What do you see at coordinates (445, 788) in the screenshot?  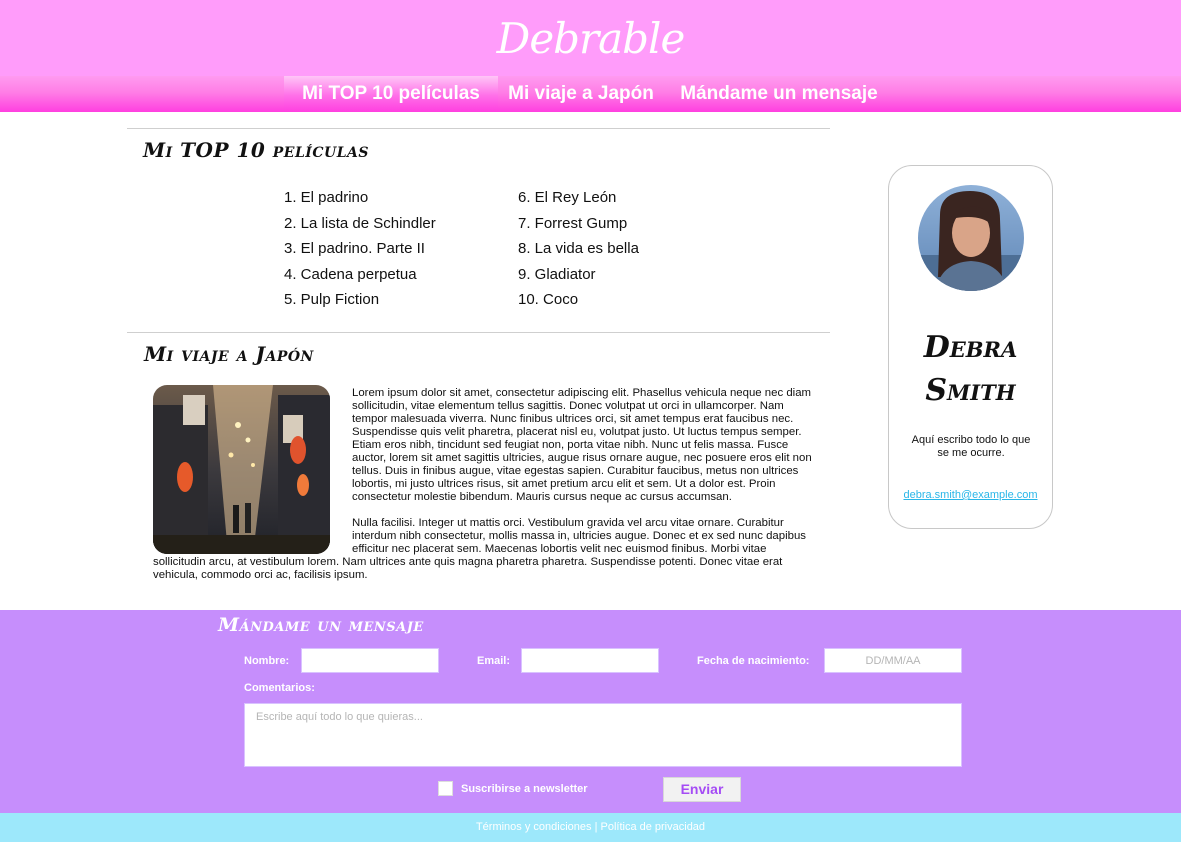 I see `newsletter-checkbox` at bounding box center [445, 788].